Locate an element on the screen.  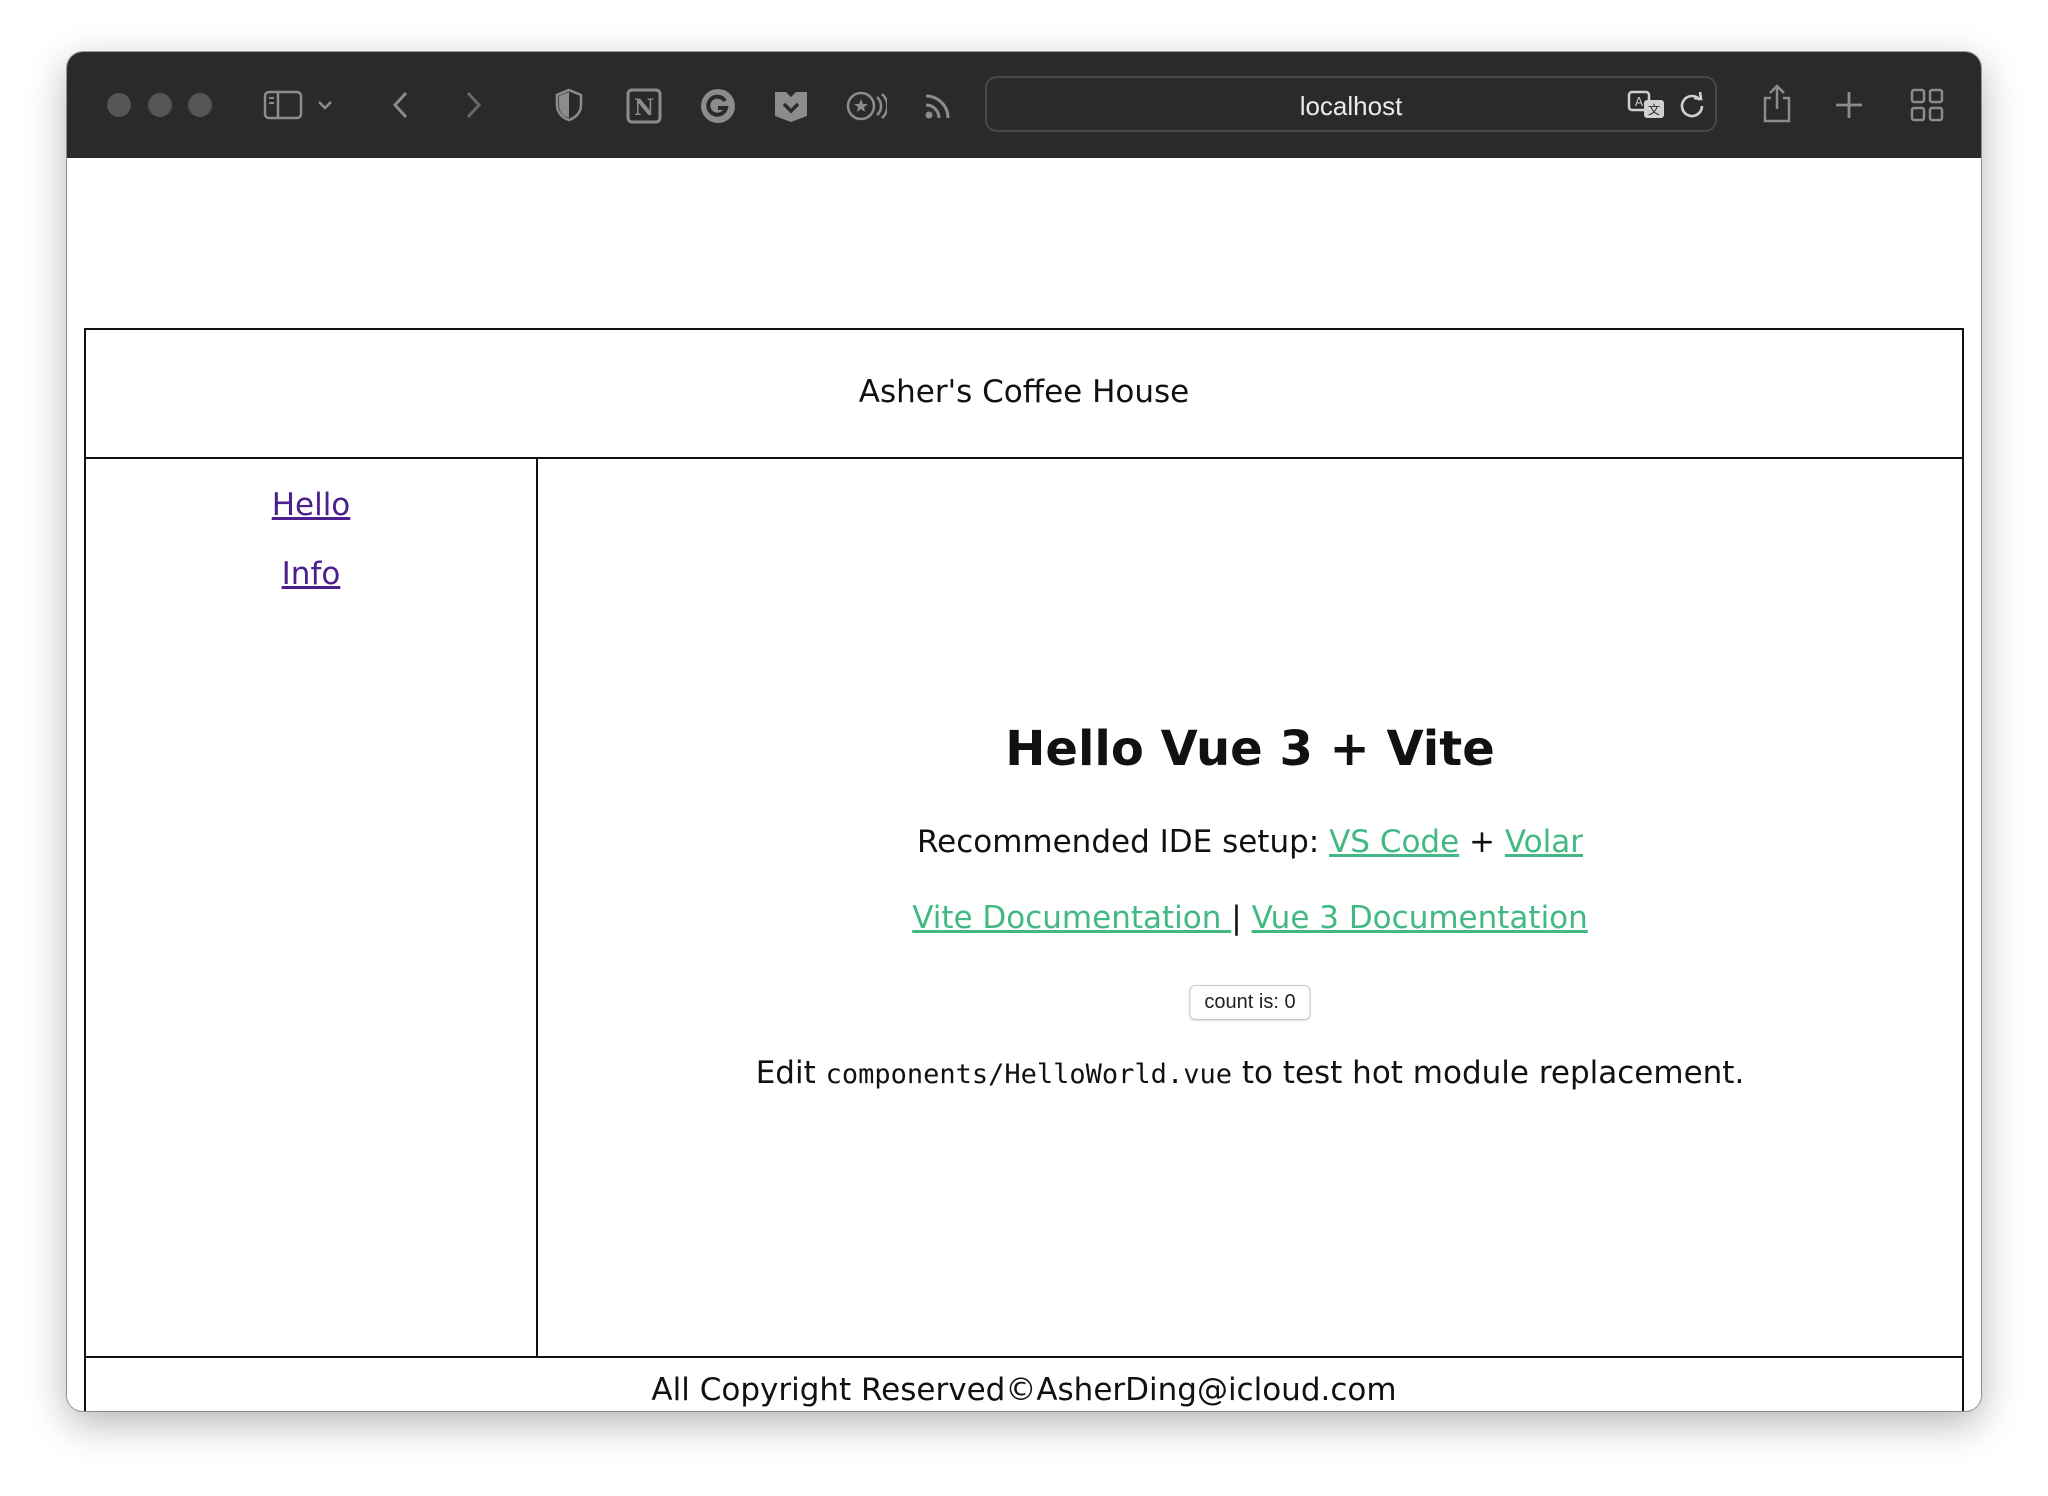
grammarly-icon is located at coordinates (718, 106).